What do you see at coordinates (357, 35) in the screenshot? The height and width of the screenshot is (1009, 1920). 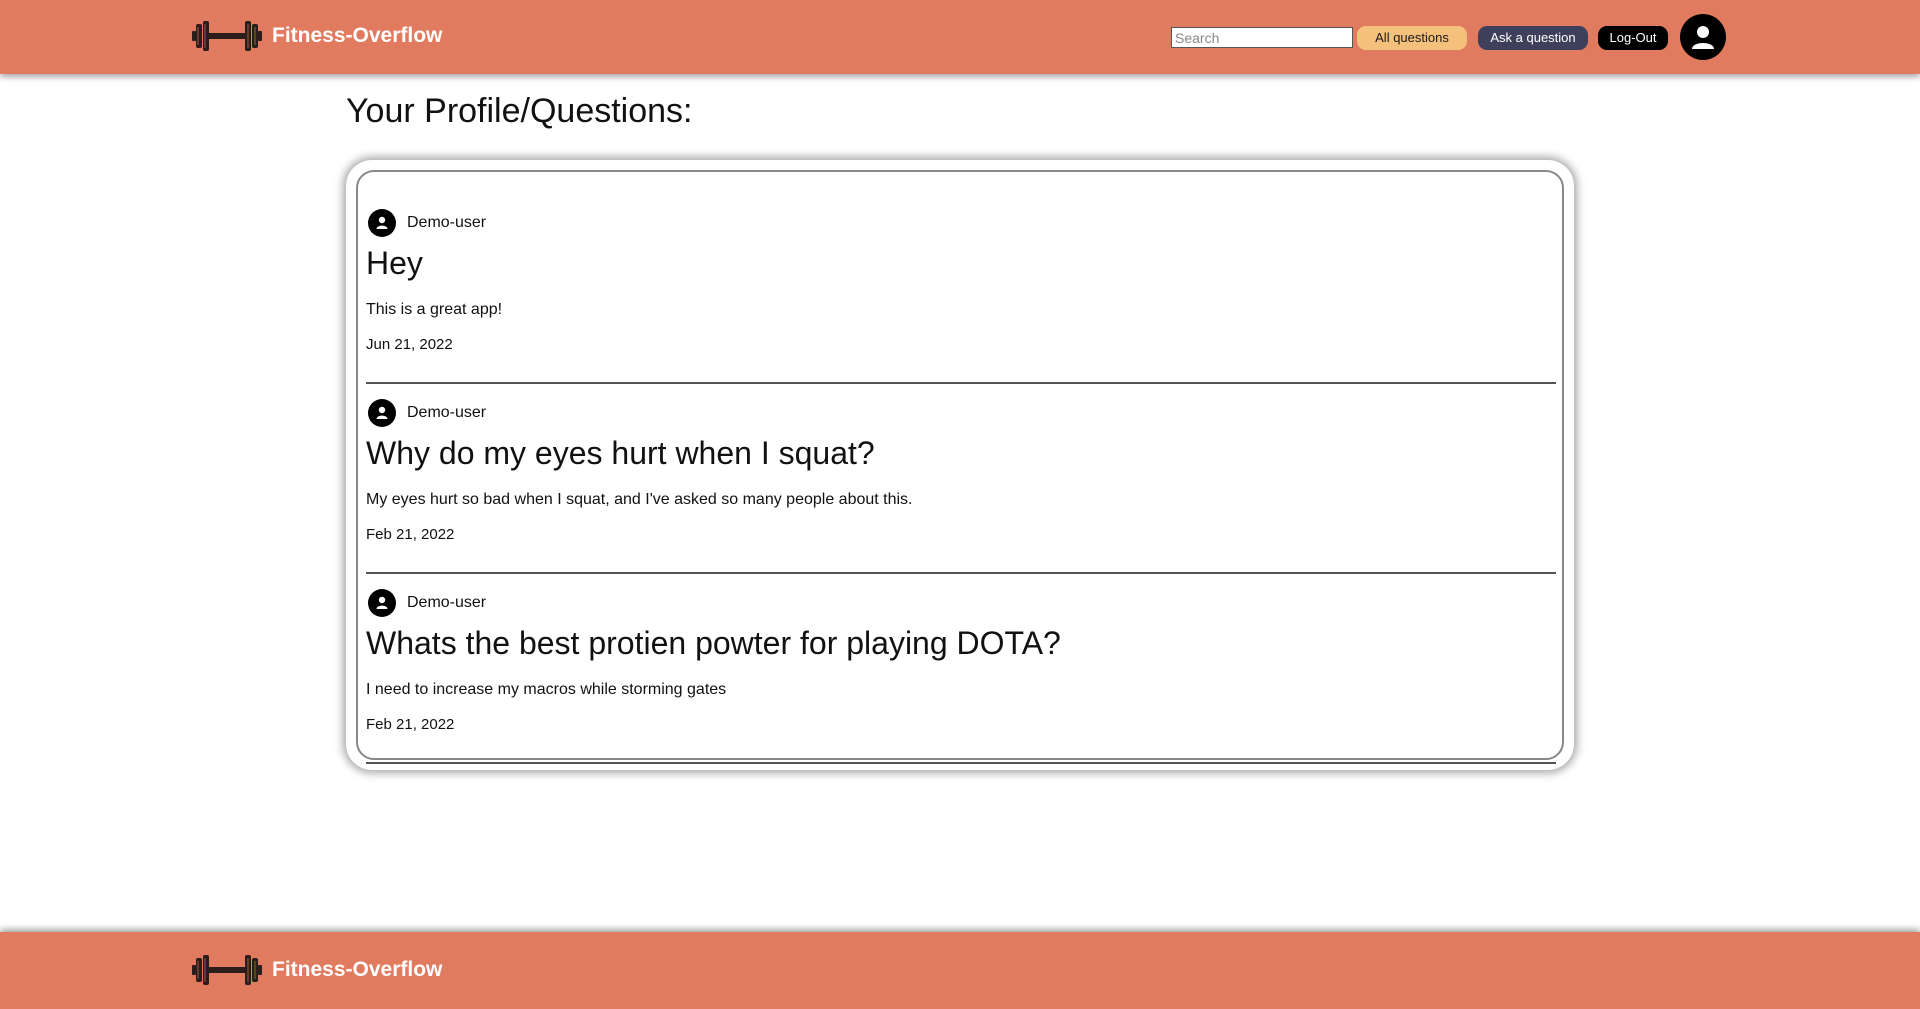 I see `brand-name: Fitness-Overflow` at bounding box center [357, 35].